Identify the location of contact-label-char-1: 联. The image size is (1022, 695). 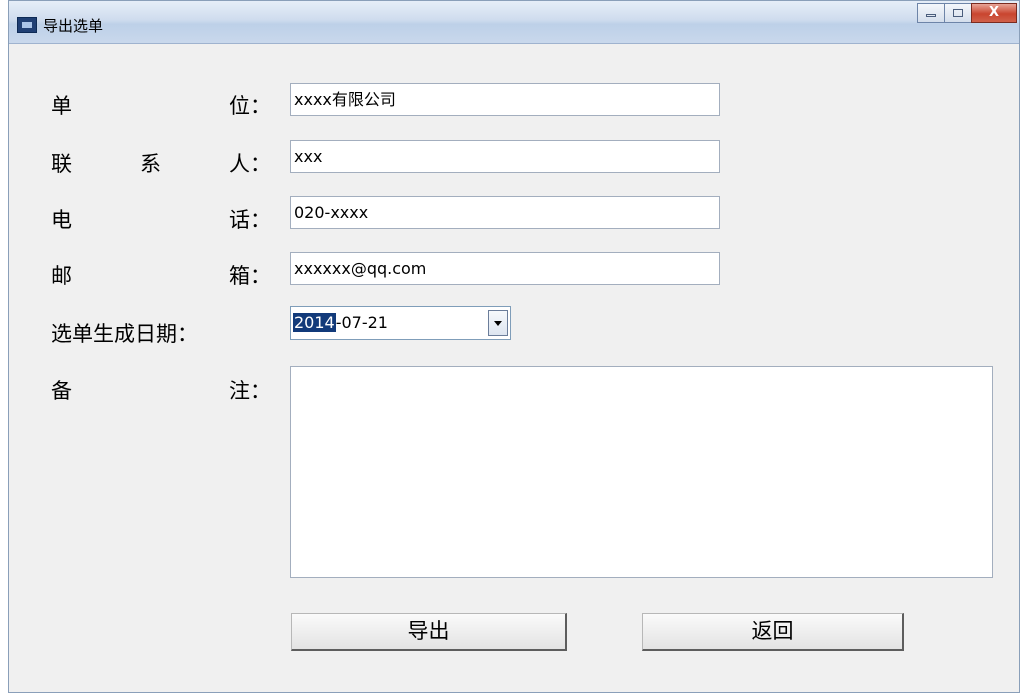
(61, 164).